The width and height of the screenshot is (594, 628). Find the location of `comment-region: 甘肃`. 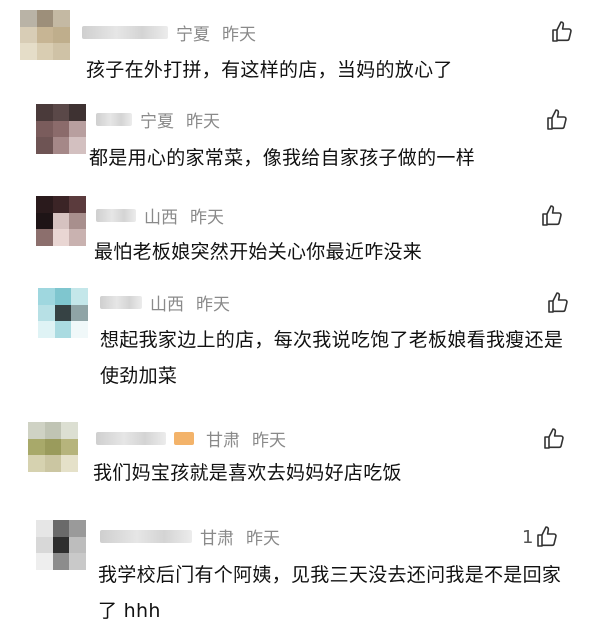

comment-region: 甘肃 is located at coordinates (223, 440).